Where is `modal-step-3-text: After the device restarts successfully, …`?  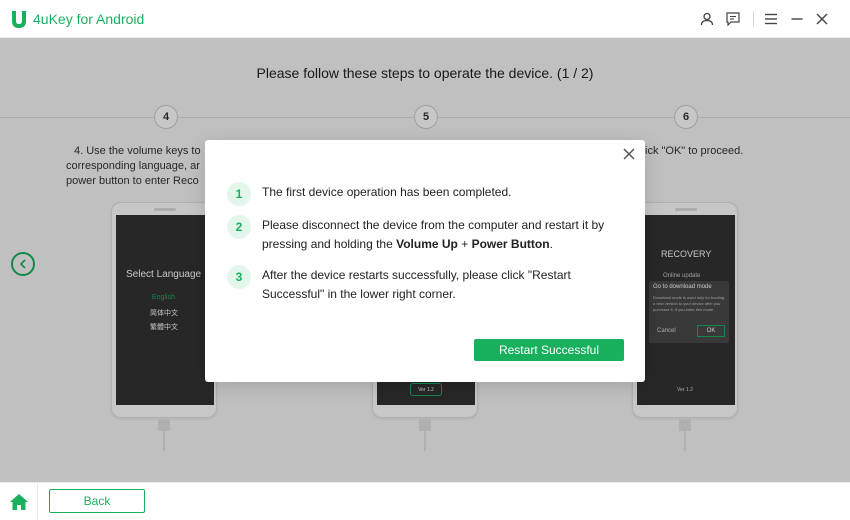
modal-step-3-text: After the device restarts successfully, … is located at coordinates (416, 284).